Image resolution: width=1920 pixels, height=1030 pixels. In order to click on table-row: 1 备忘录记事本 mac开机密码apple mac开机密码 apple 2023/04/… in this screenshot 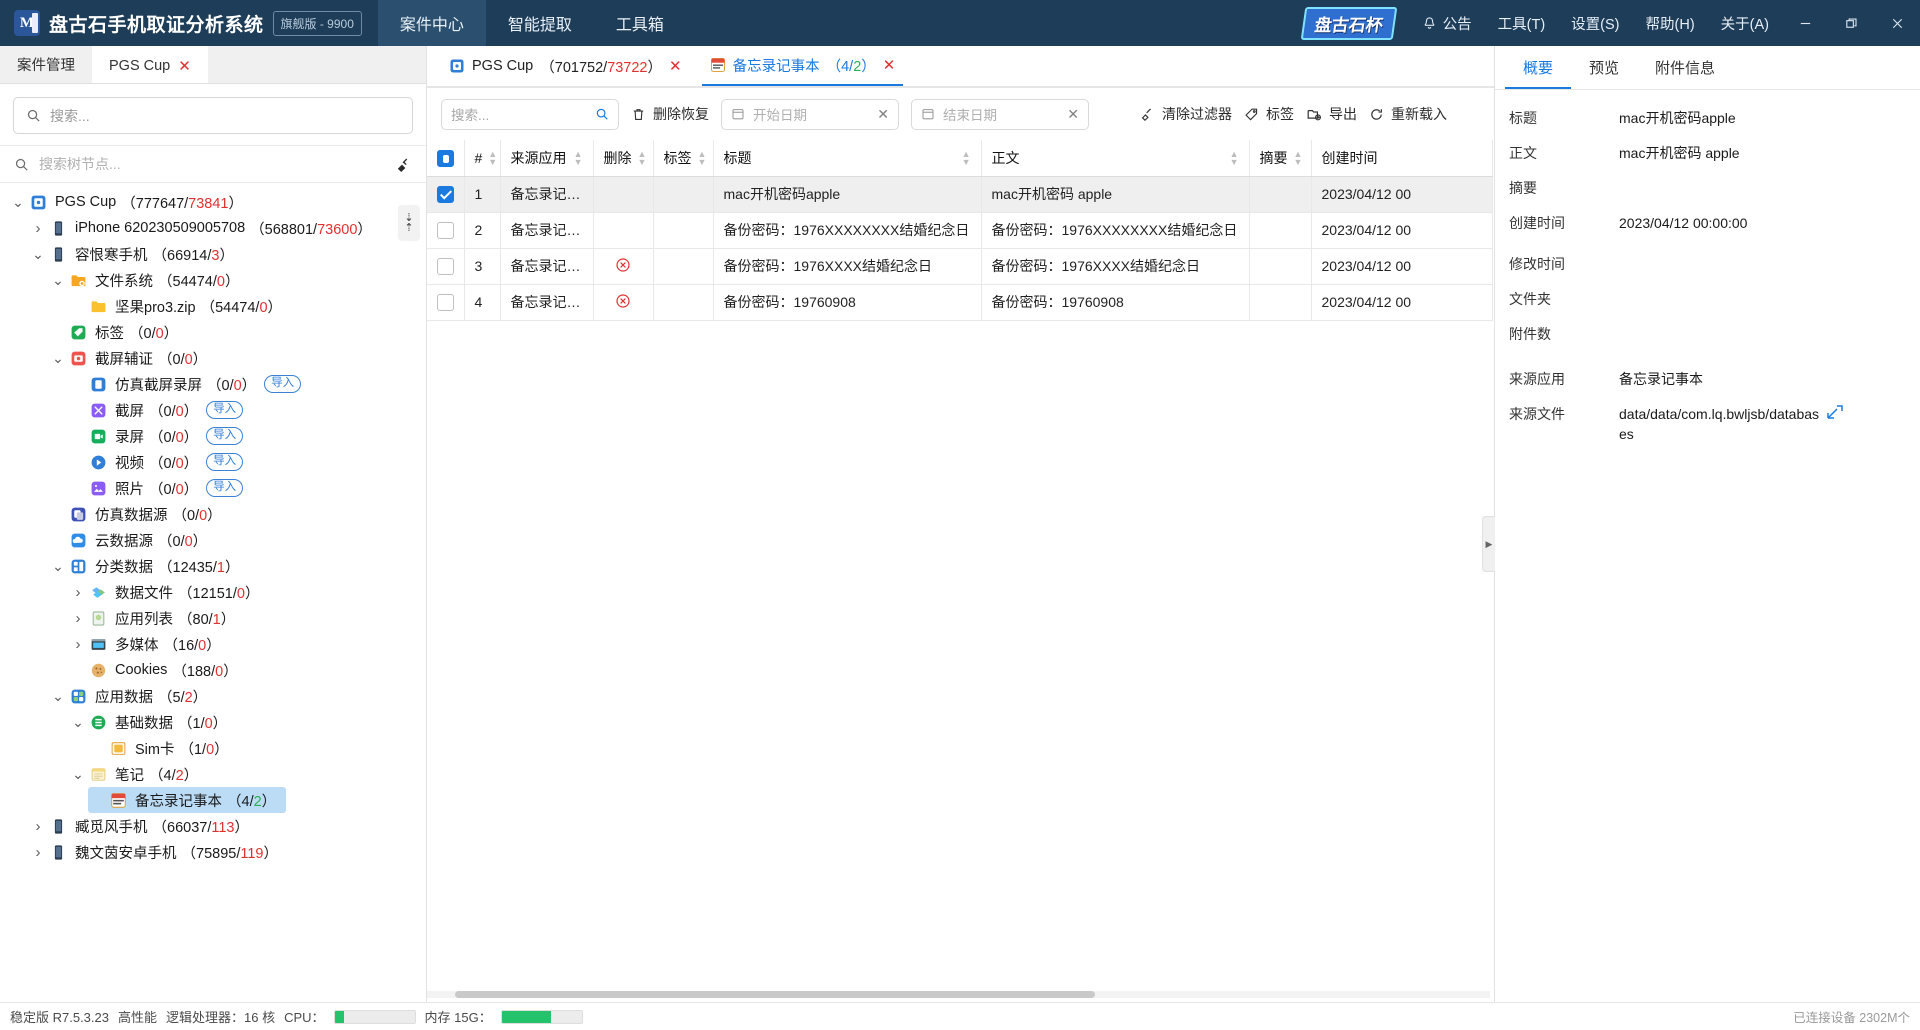, I will do `click(960, 194)`.